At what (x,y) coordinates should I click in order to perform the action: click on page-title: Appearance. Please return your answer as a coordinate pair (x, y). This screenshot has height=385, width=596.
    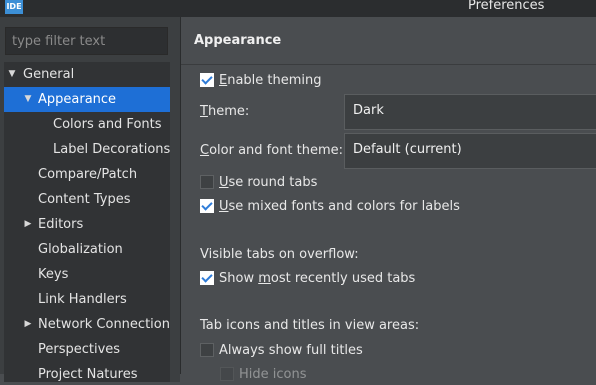
    Looking at the image, I should click on (238, 40).